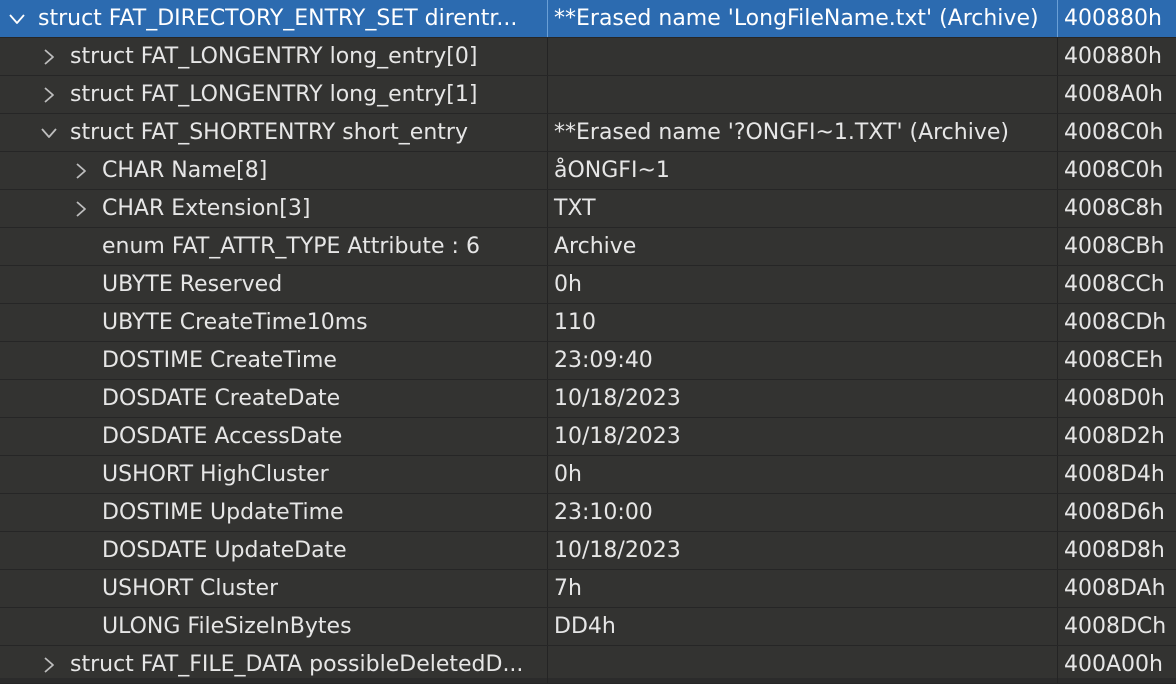  I want to click on tree-row: USHORT Cluster 7h 4008DAh, so click(588, 589).